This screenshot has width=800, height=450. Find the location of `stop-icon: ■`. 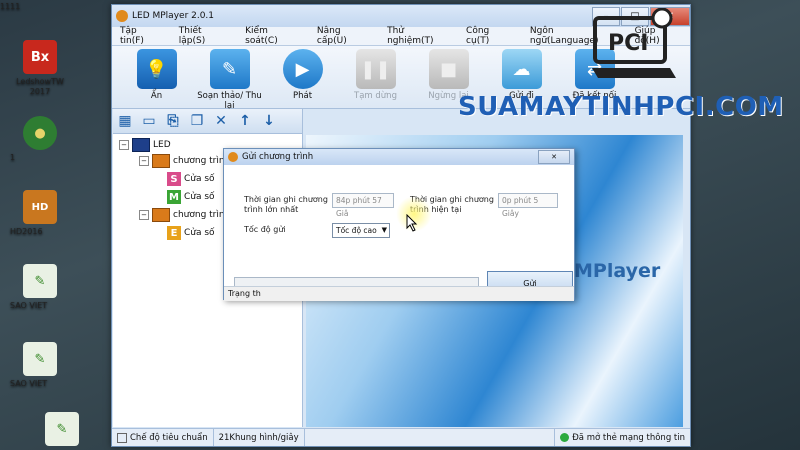

stop-icon: ■ is located at coordinates (448, 69).